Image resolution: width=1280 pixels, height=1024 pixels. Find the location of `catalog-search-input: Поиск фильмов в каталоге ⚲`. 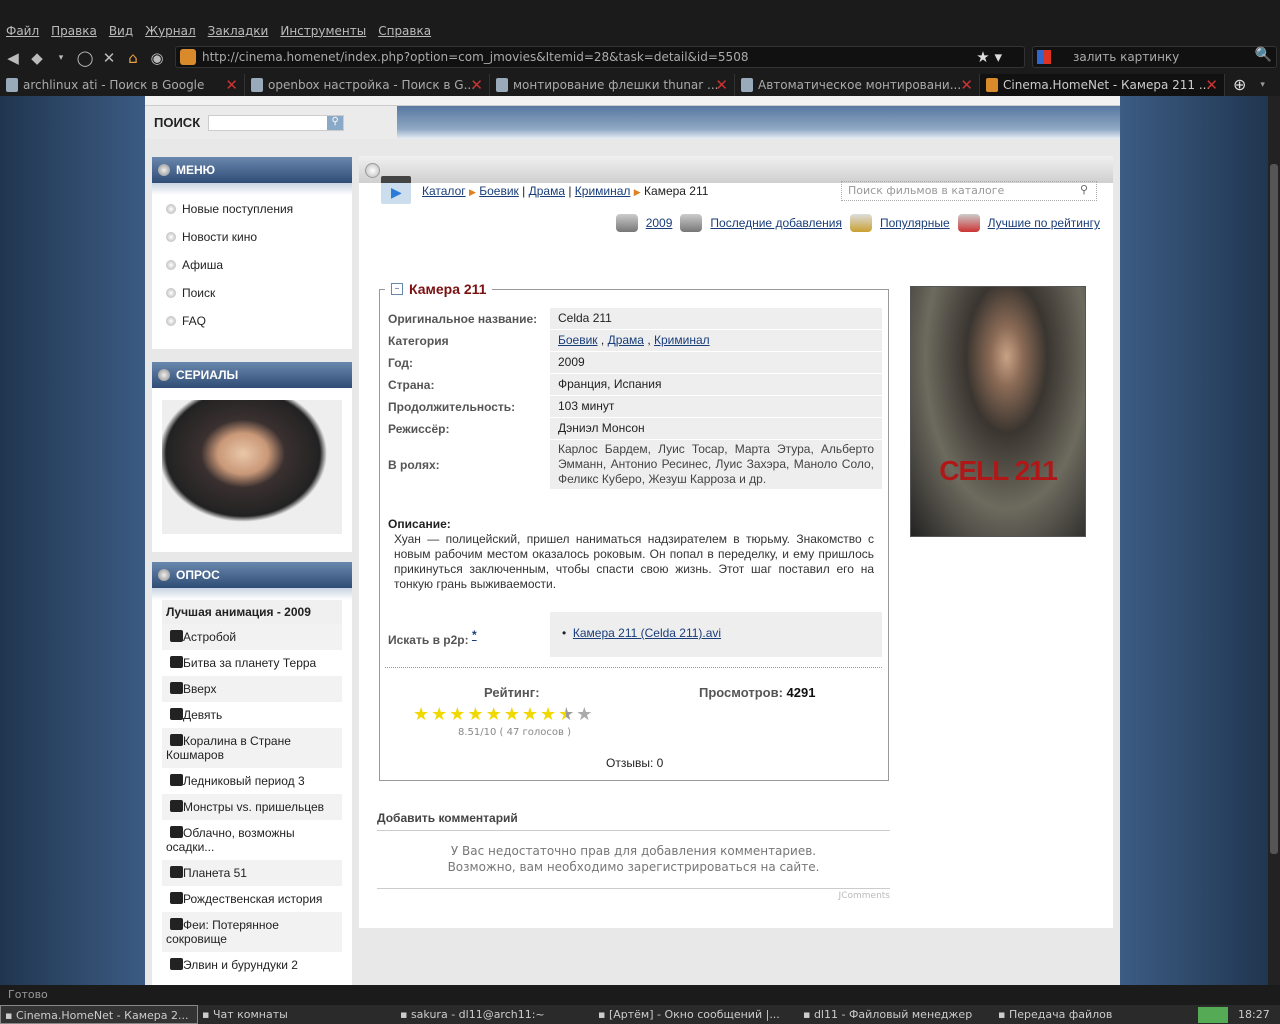

catalog-search-input: Поиск фильмов в каталоге ⚲ is located at coordinates (969, 191).